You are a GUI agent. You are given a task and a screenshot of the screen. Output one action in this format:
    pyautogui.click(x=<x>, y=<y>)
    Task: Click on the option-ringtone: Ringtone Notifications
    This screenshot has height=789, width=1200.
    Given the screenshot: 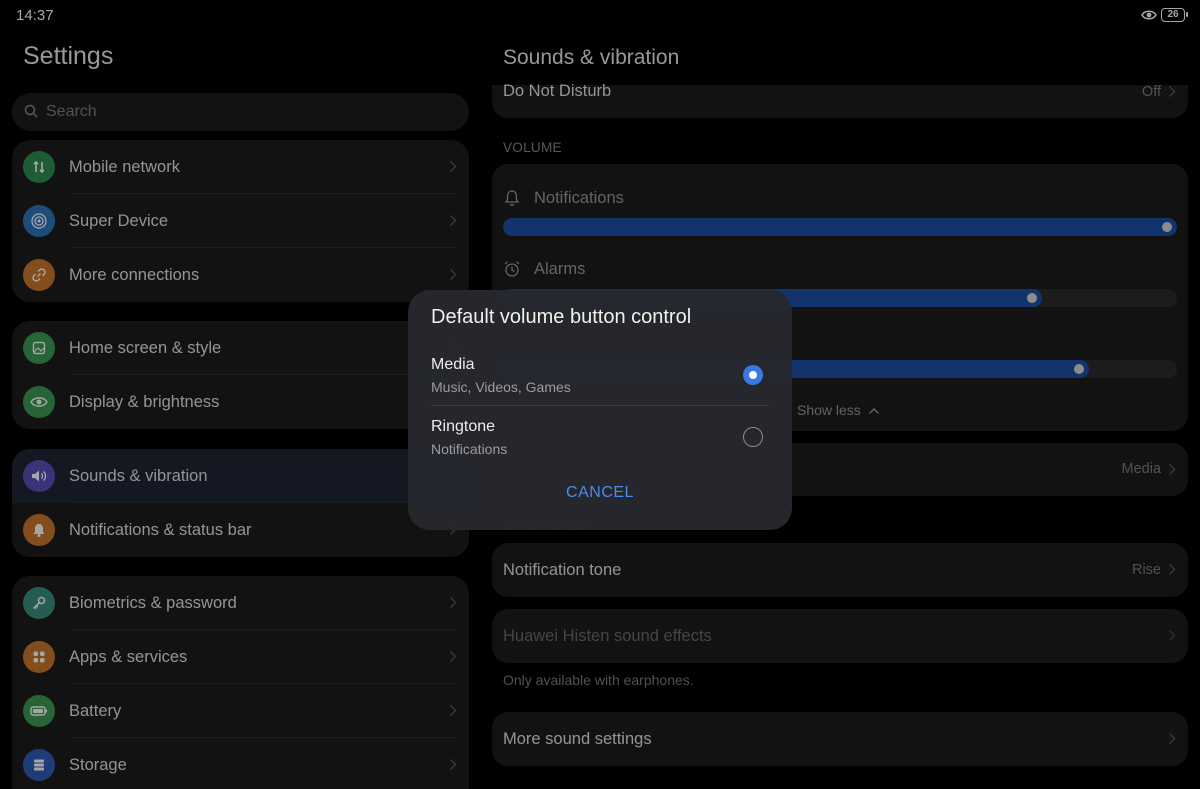 What is the action you would take?
    pyautogui.click(x=603, y=449)
    